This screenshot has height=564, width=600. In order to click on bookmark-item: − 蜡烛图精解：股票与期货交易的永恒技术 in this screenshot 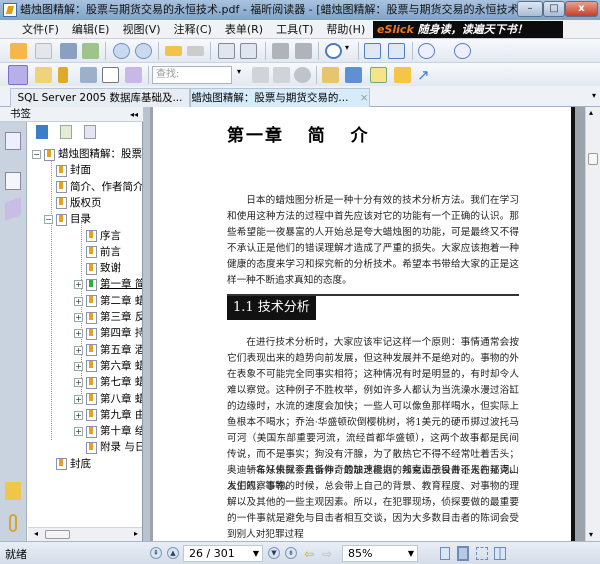, I will do `click(87, 154)`.